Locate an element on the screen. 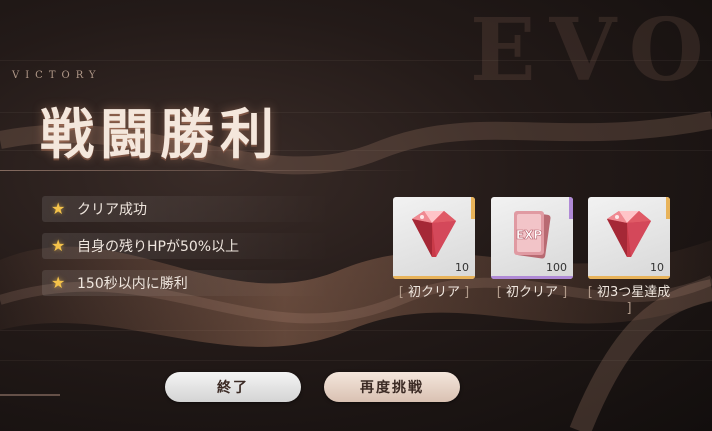  objective-item: ★ 150秒以内に勝利 is located at coordinates (187, 283).